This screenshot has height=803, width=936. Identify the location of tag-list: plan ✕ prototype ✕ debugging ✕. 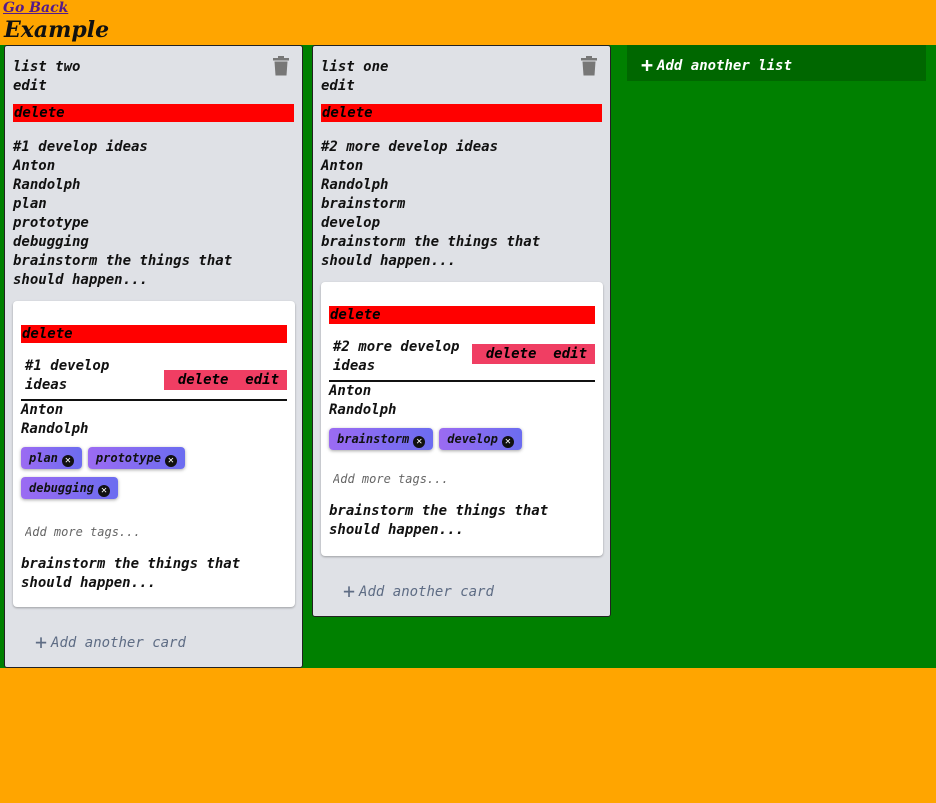
(154, 477).